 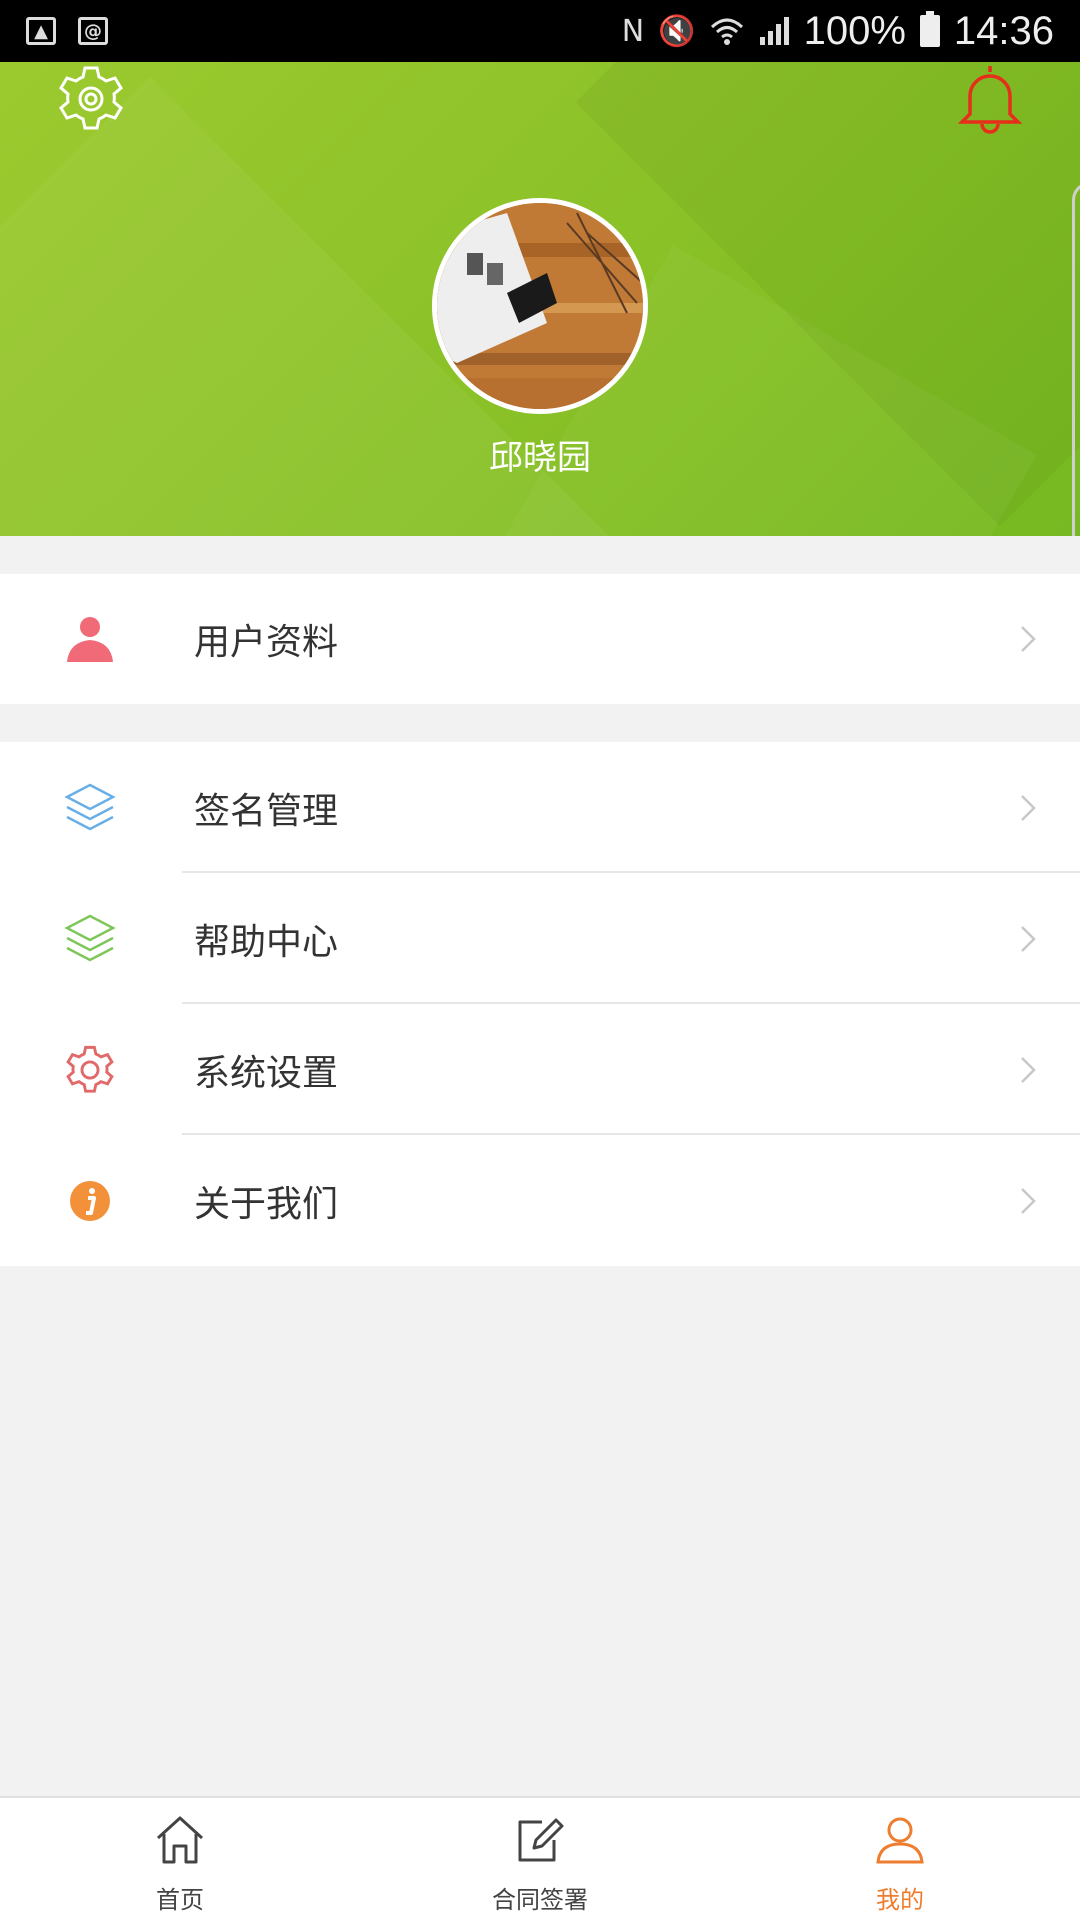 What do you see at coordinates (677, 31) in the screenshot?
I see `mute-icon: 🔇` at bounding box center [677, 31].